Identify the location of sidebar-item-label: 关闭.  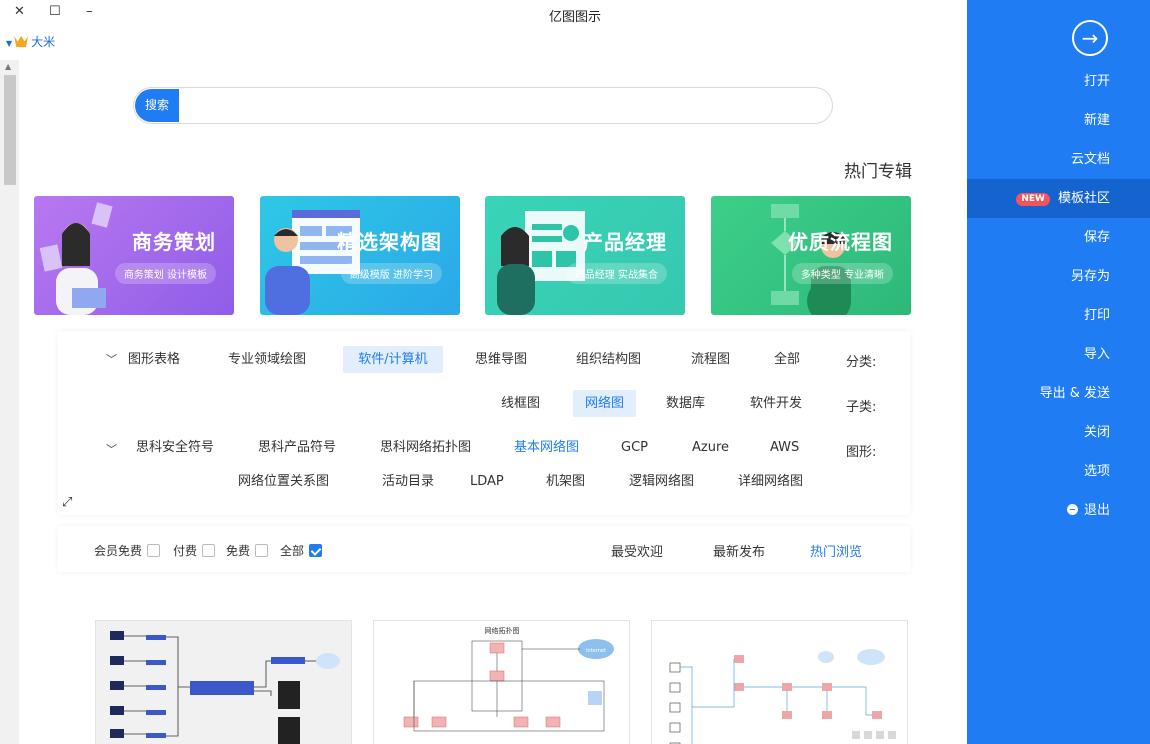
(1096, 432).